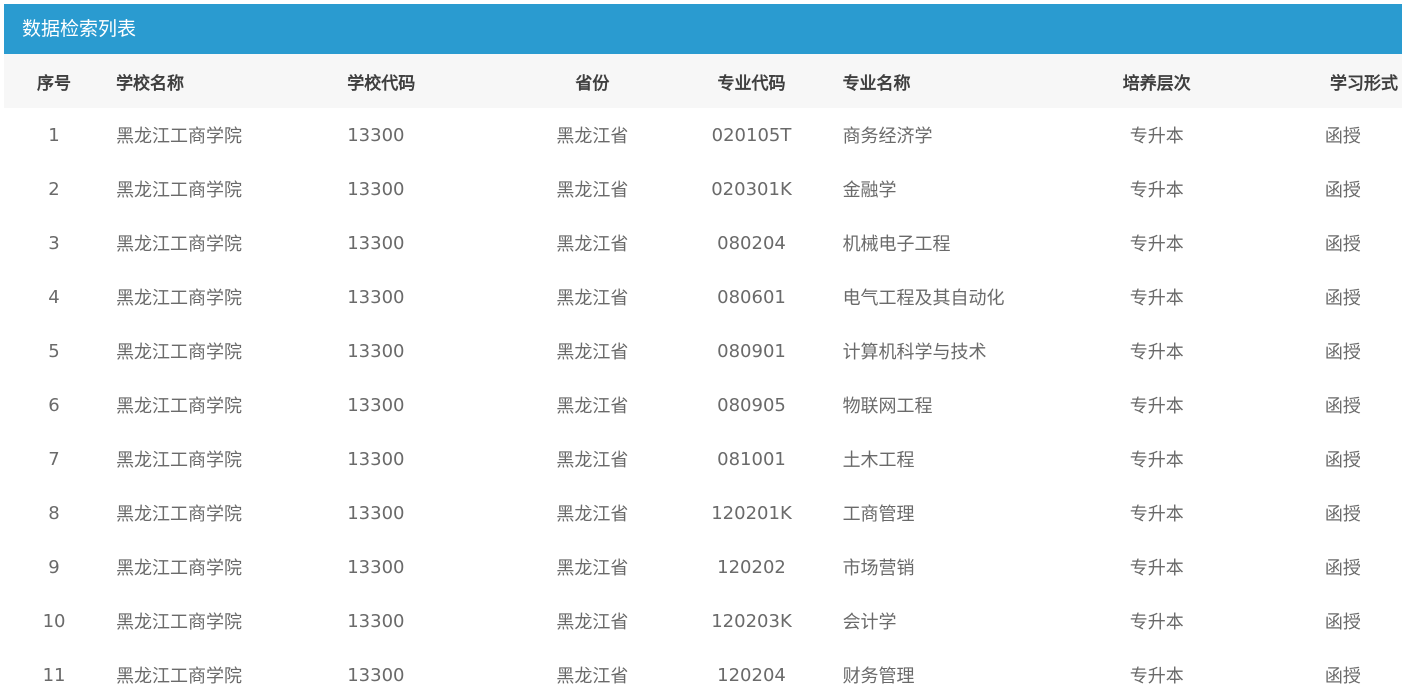  What do you see at coordinates (381, 83) in the screenshot?
I see `col-header-school-code: 学校代码` at bounding box center [381, 83].